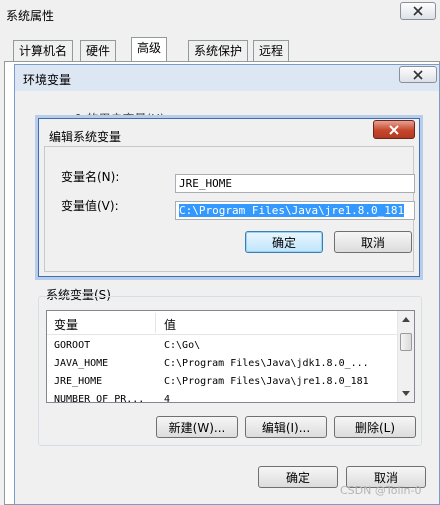 The image size is (440, 505). Describe the element at coordinates (205, 183) in the screenshot. I see `variable-name-value: JRE_HOME` at that location.